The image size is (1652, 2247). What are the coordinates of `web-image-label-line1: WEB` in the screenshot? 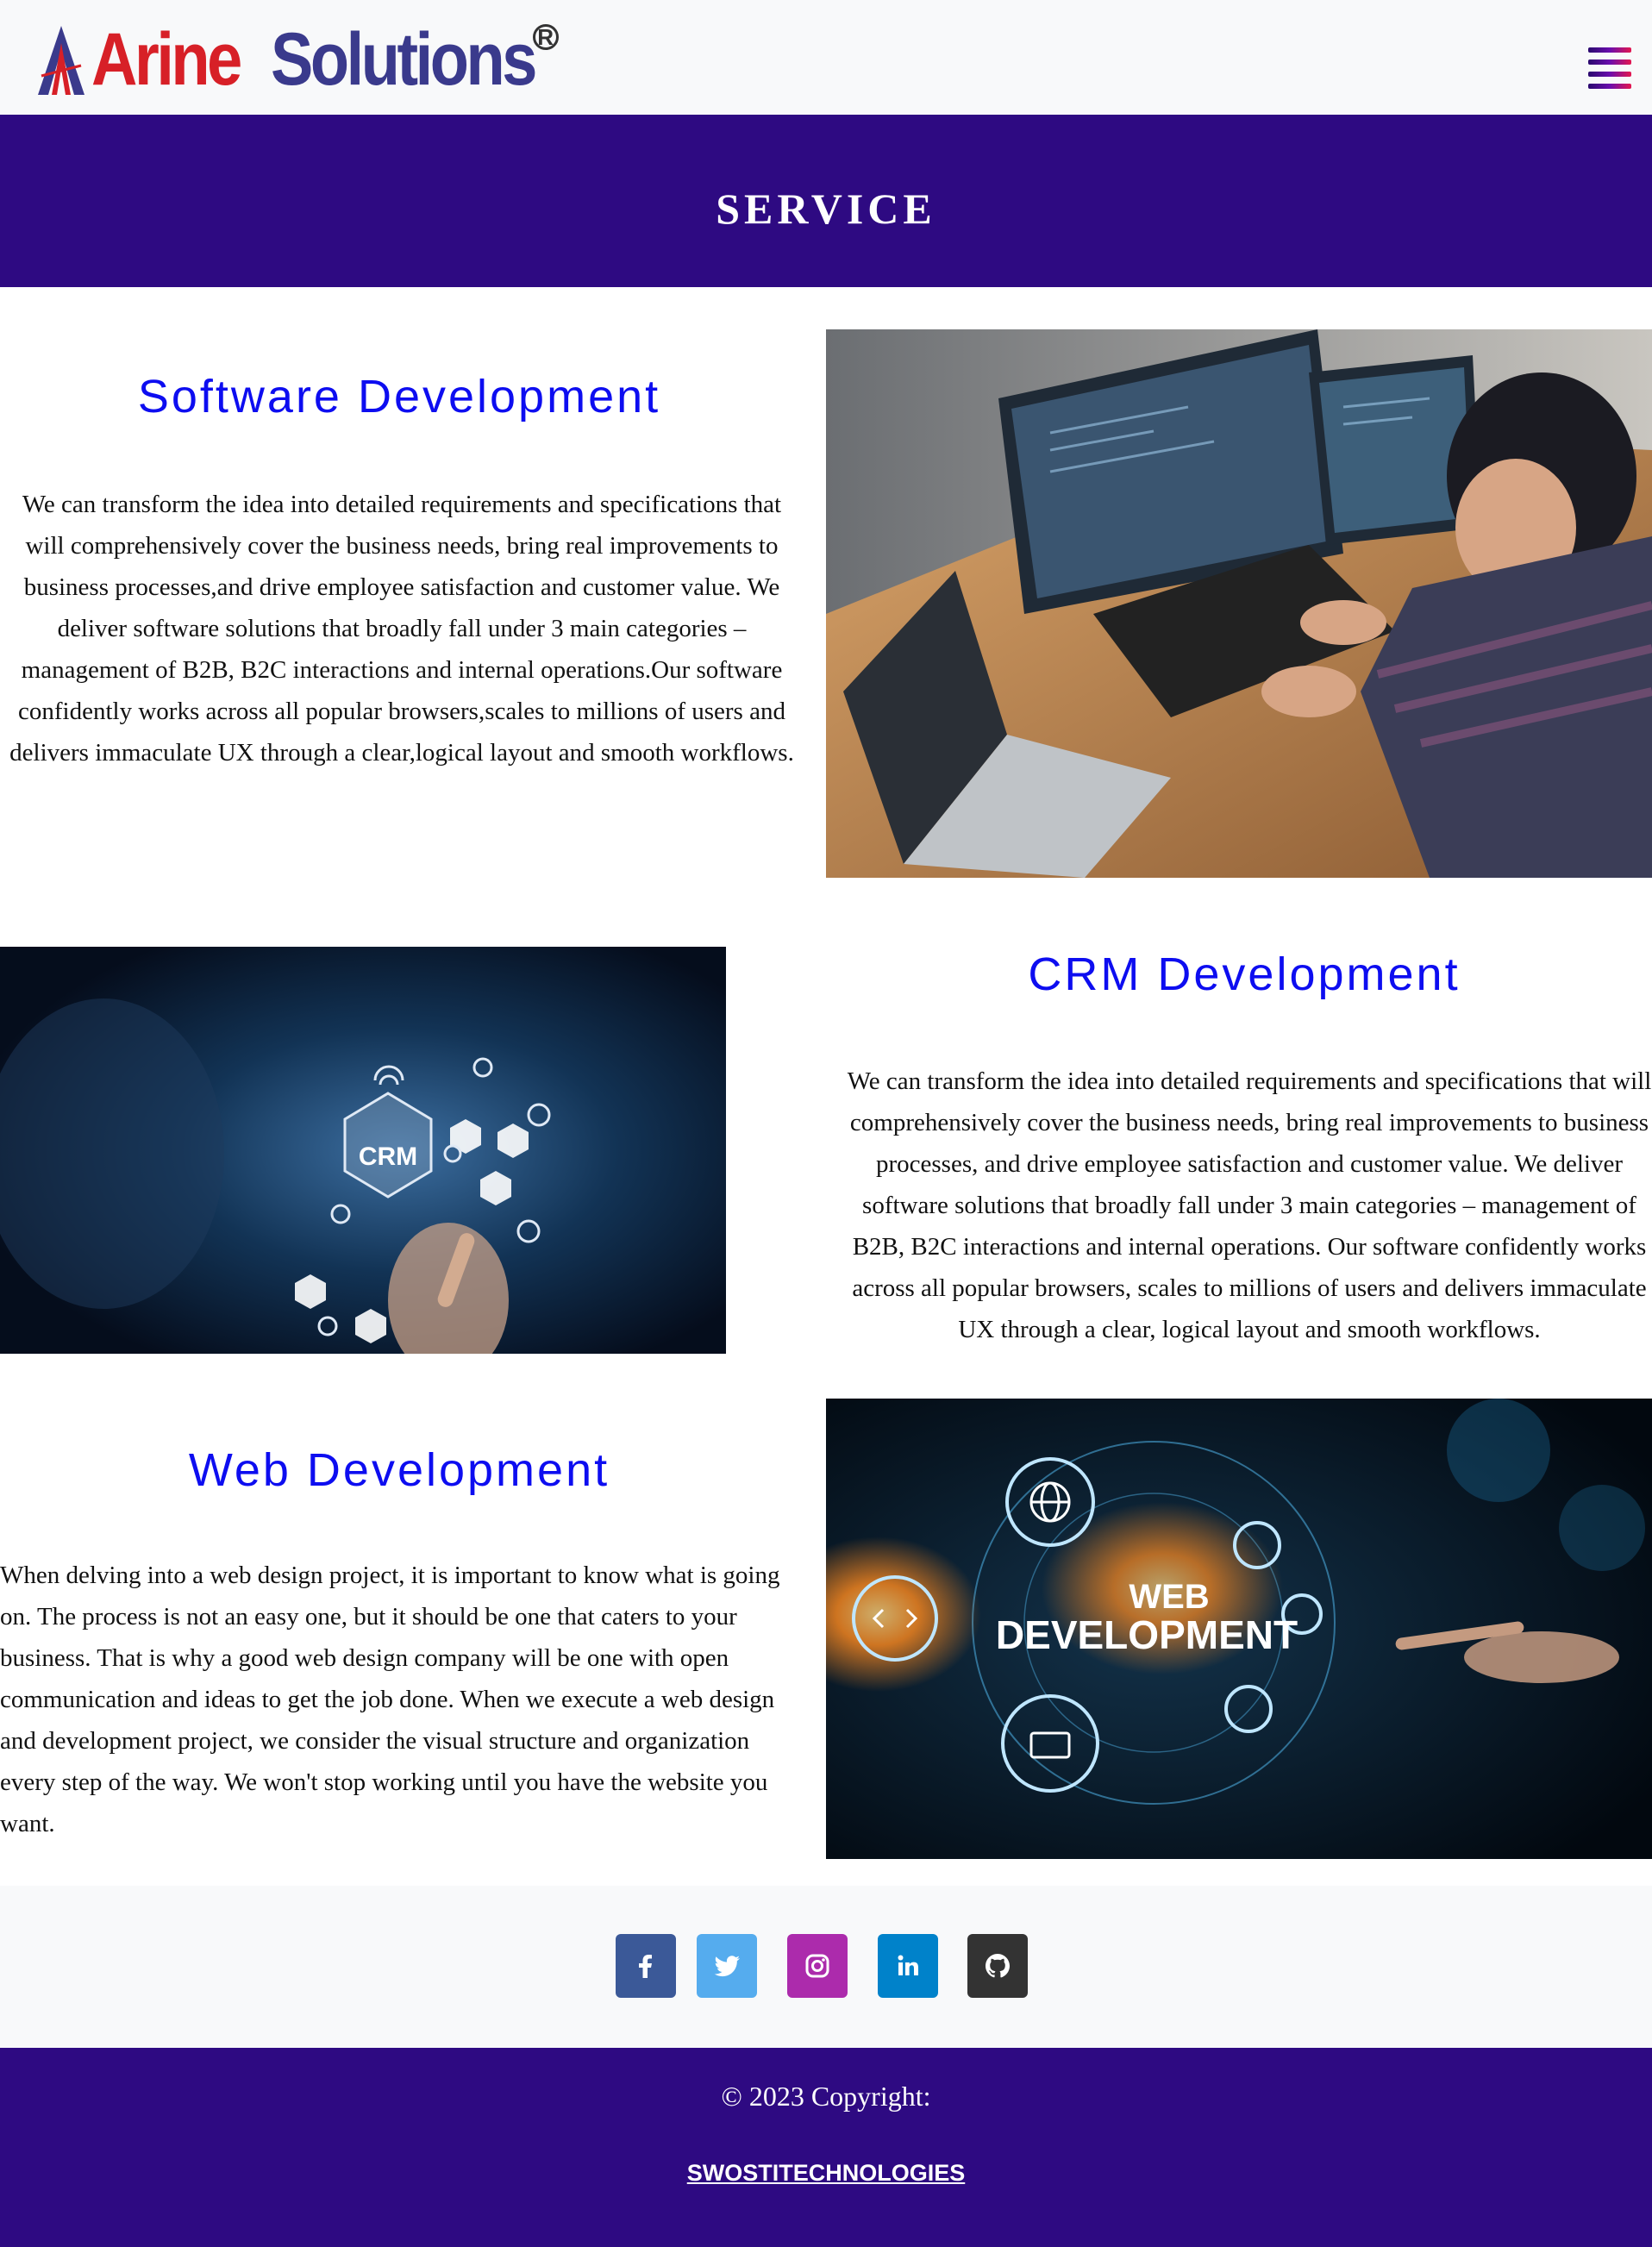 It's located at (1169, 1597).